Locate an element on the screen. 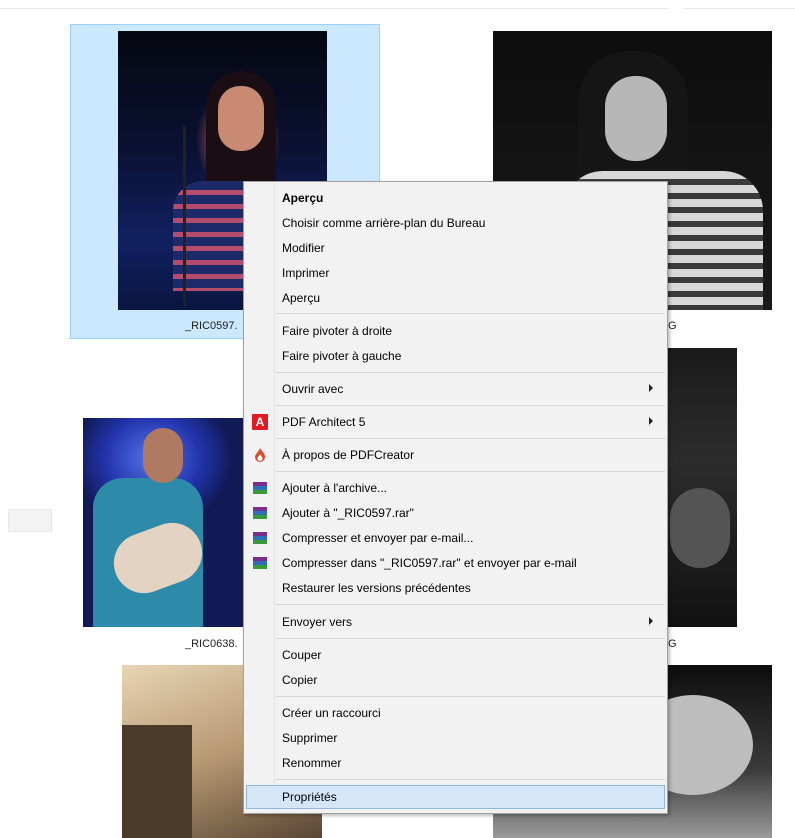  menu-item-label: Faire pivoter à gauche is located at coordinates (342, 356).